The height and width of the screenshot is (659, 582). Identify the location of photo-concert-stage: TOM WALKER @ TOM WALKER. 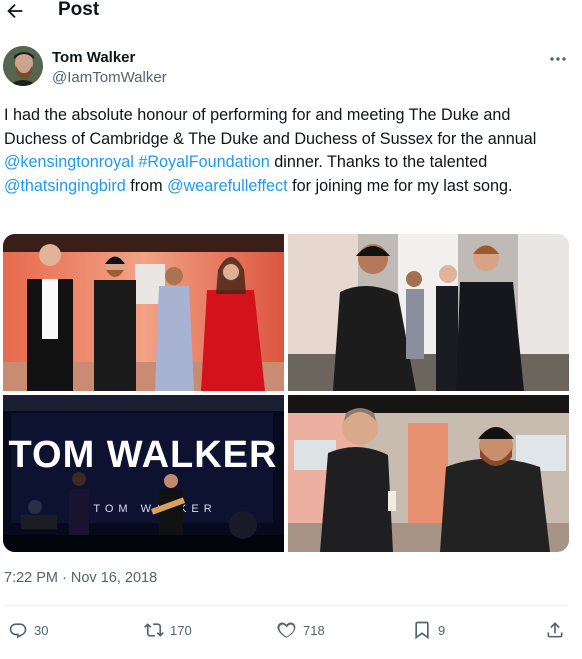
(143, 473).